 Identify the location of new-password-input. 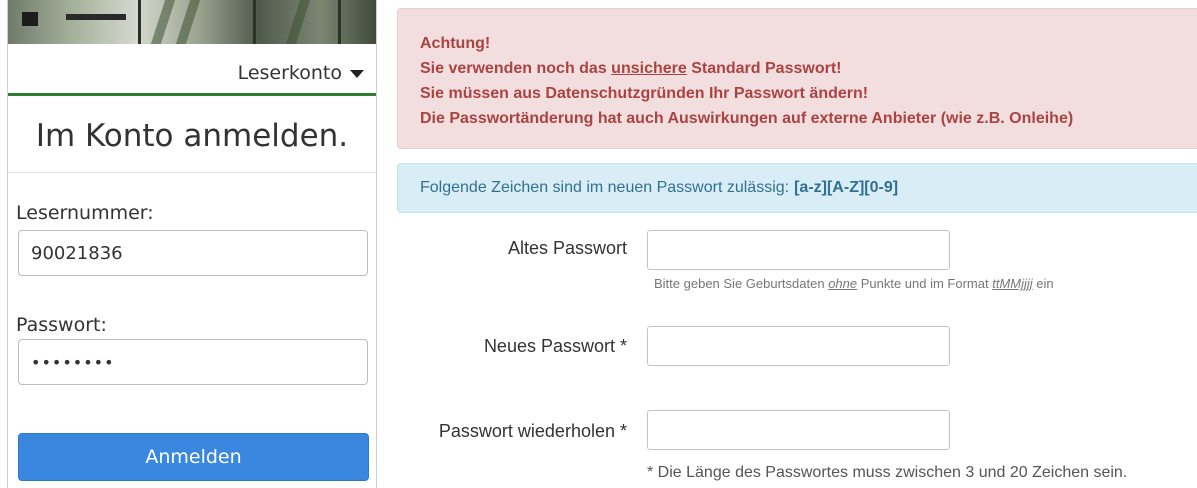
(798, 346).